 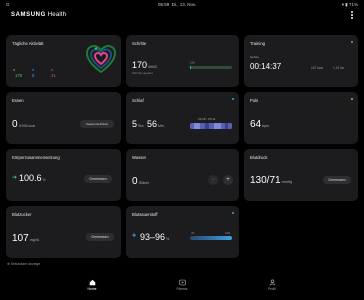 What do you see at coordinates (182, 289) in the screenshot?
I see `nav-label: Fitness` at bounding box center [182, 289].